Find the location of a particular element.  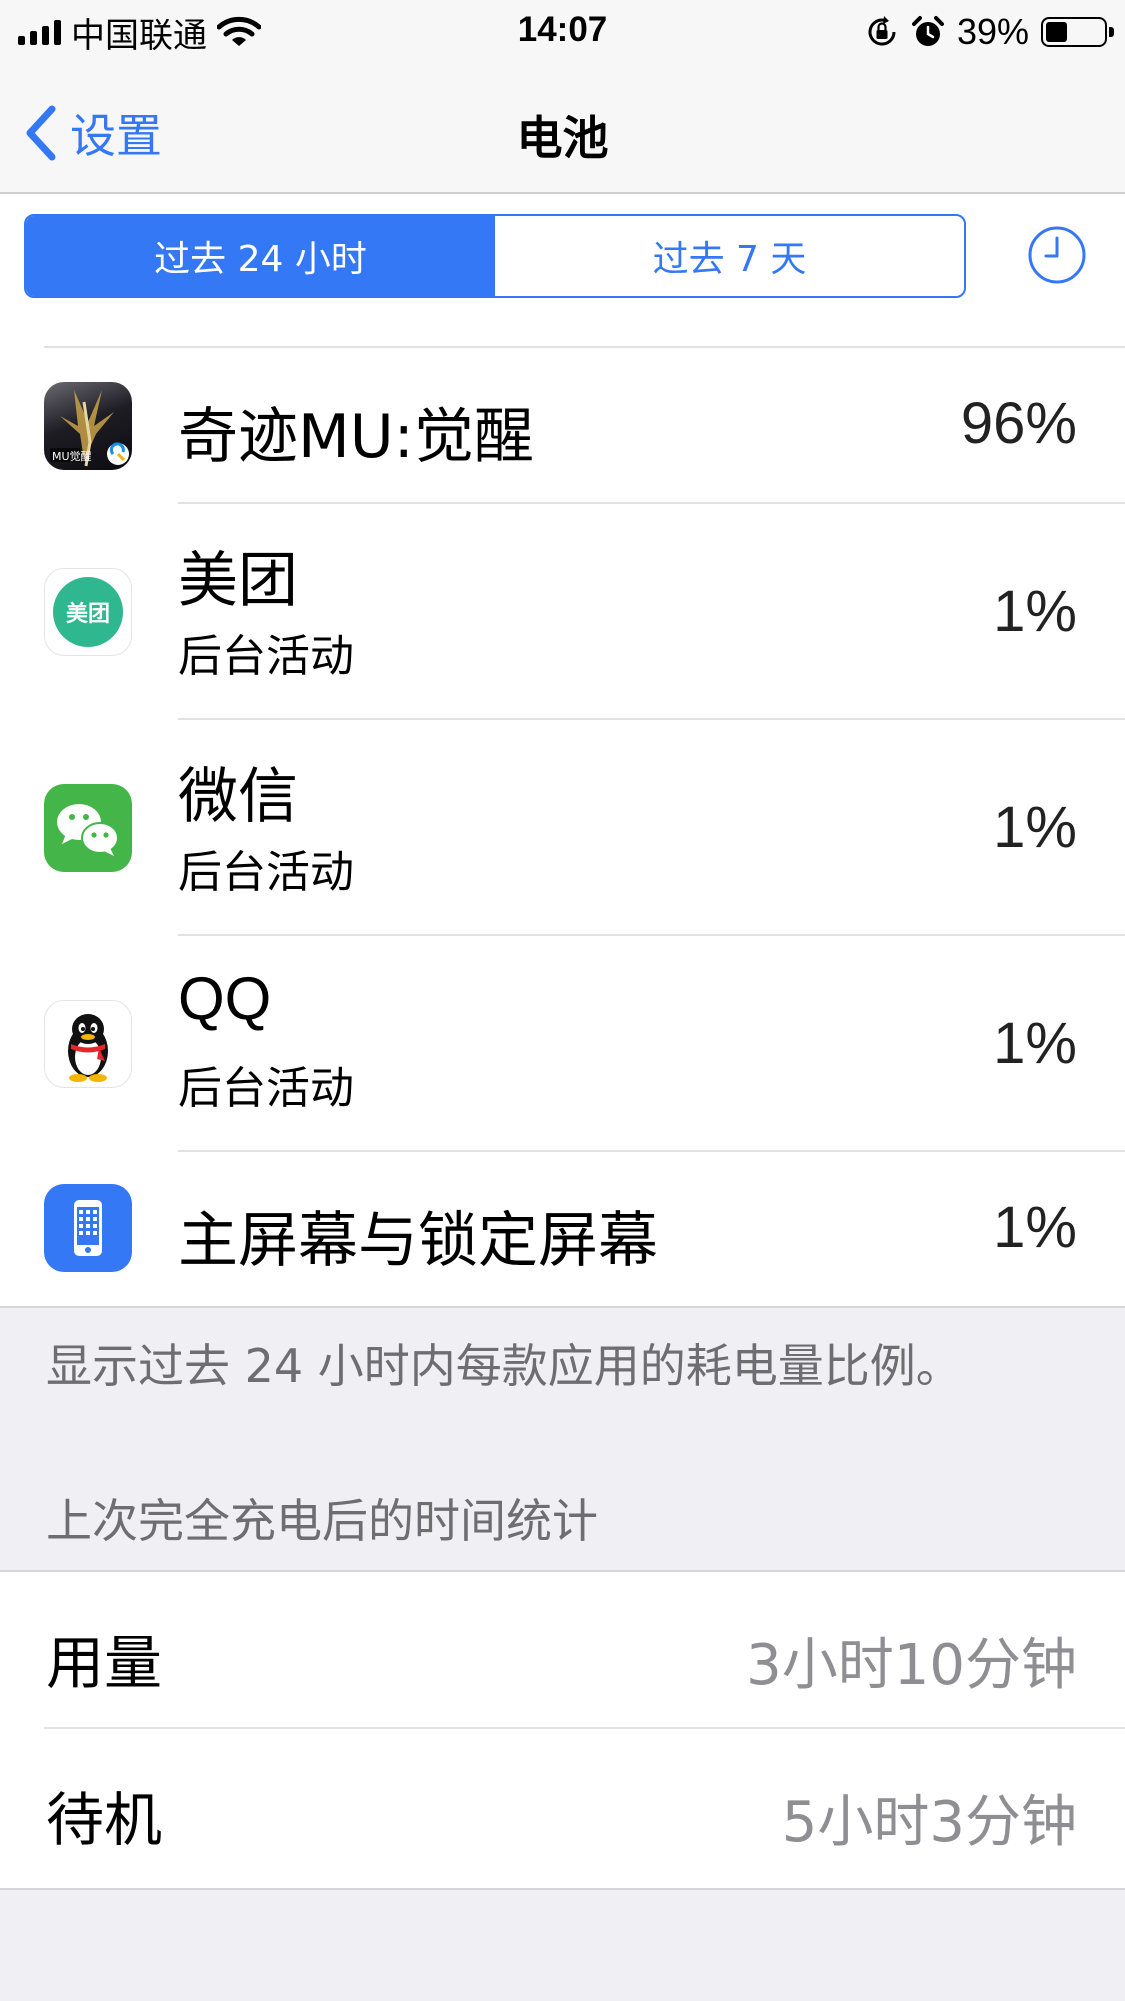

page-title: 电池 is located at coordinates (562, 138).